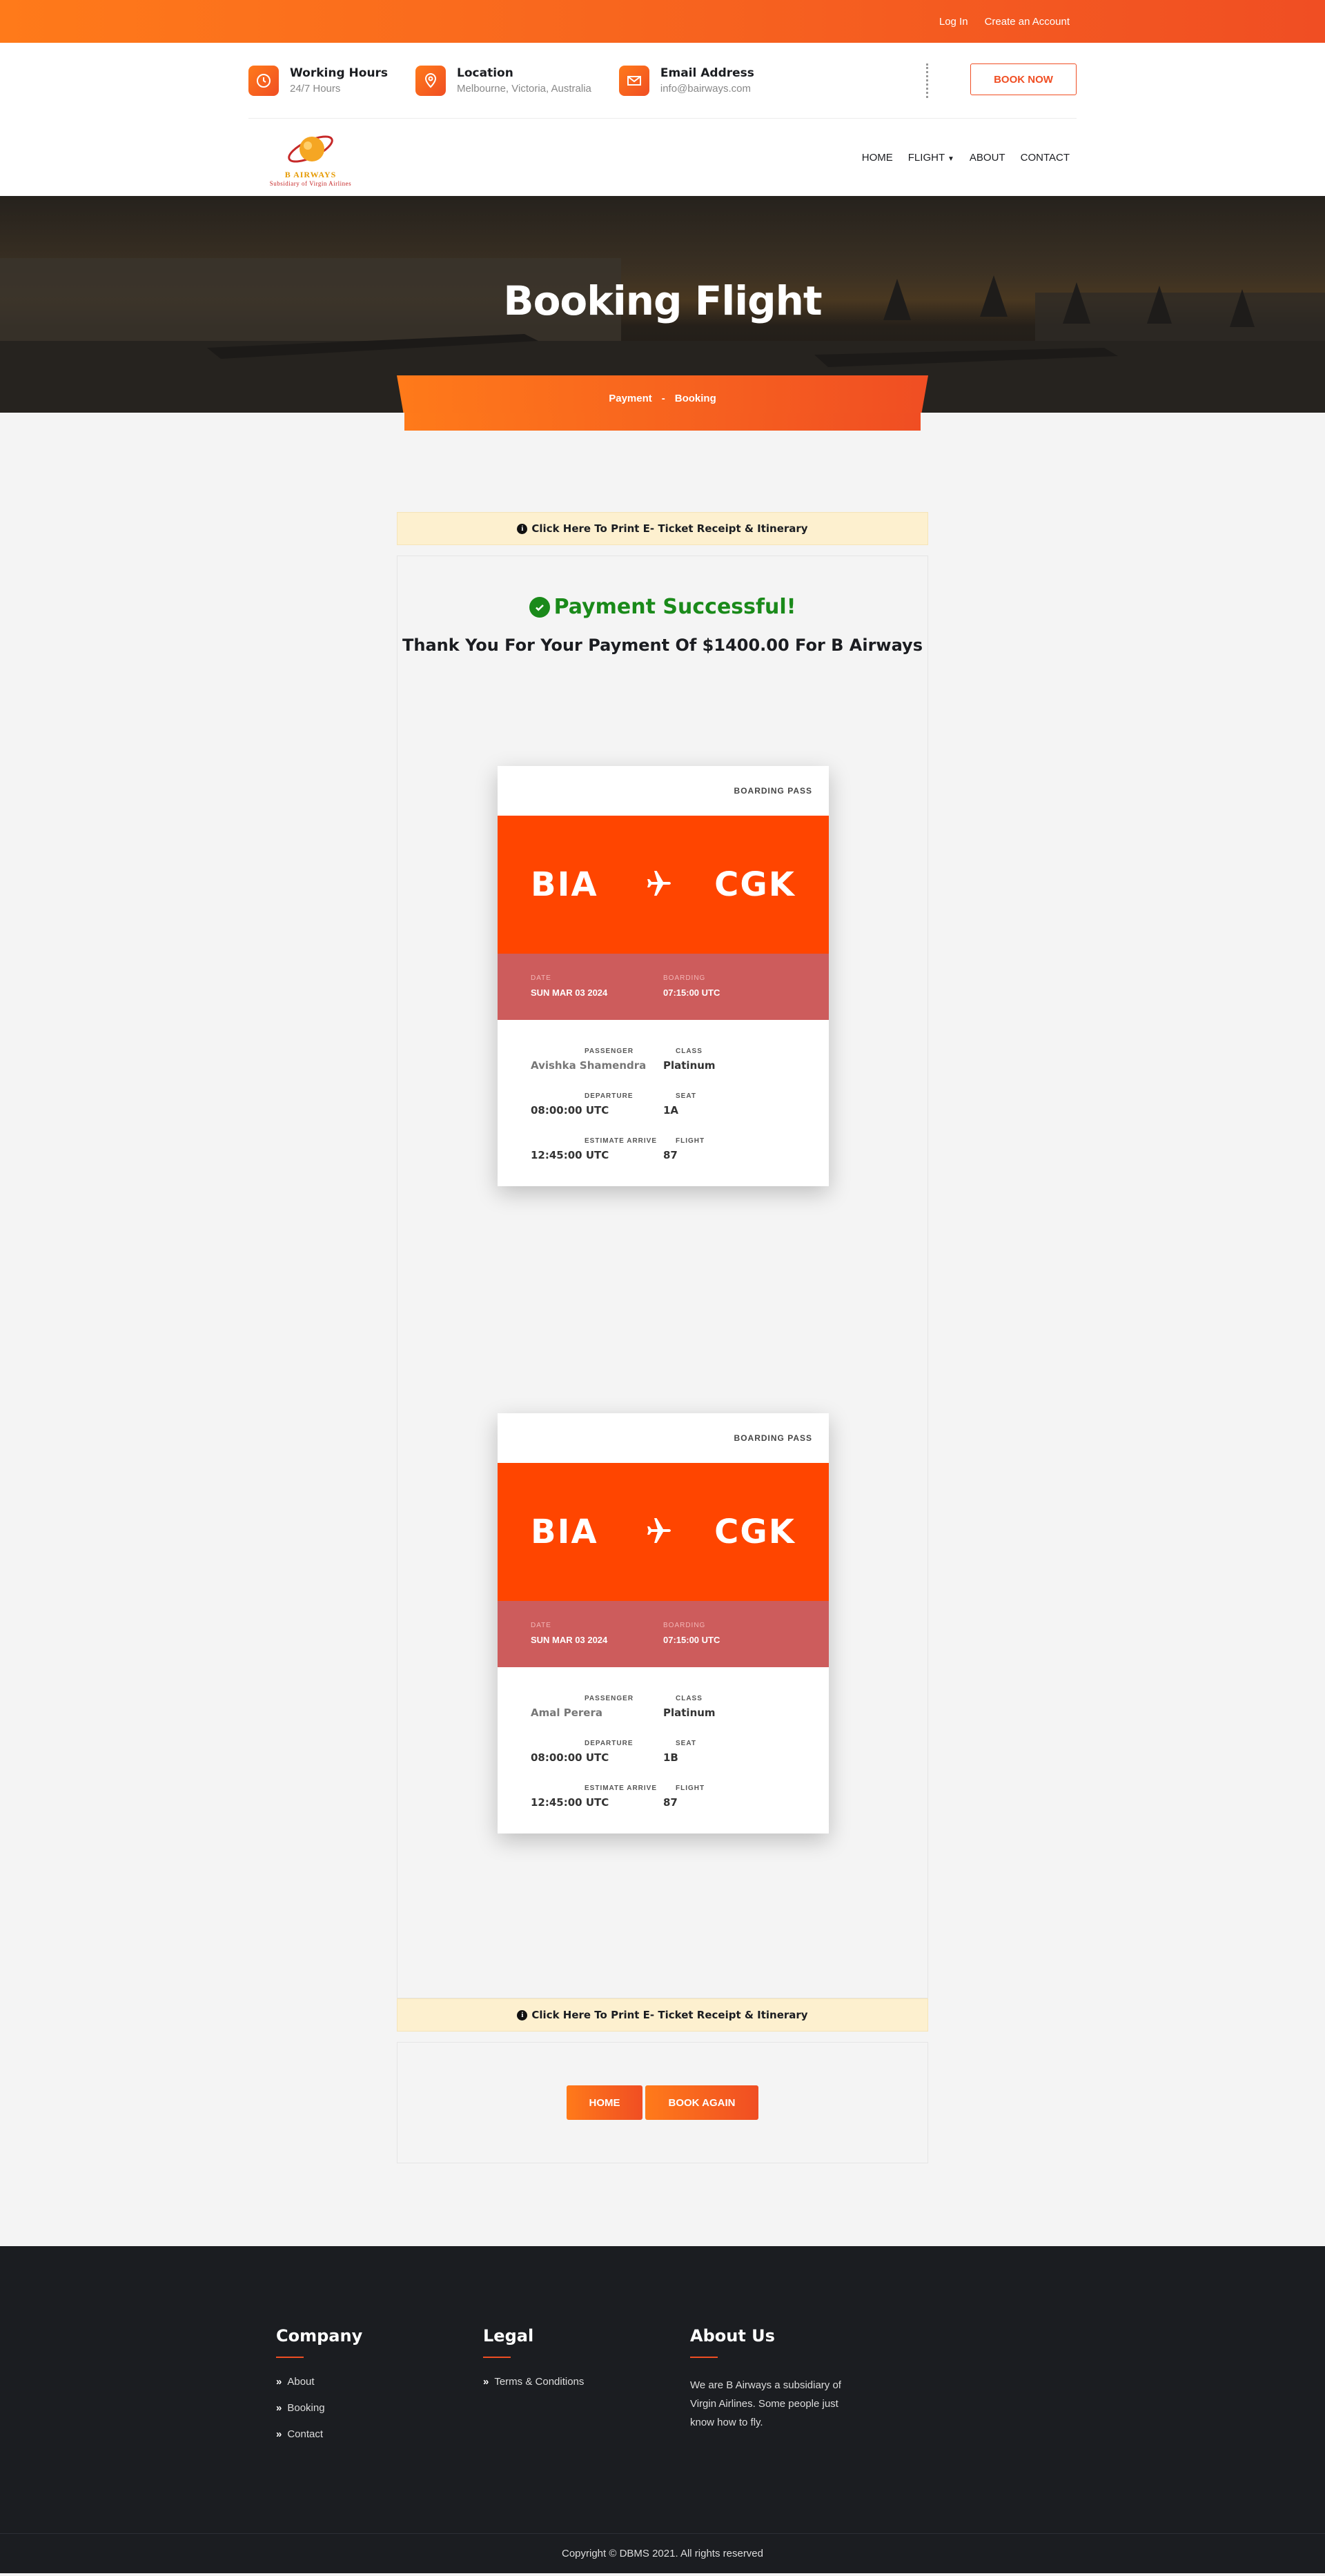 The height and width of the screenshot is (2576, 1325). What do you see at coordinates (503, 80) in the screenshot?
I see `location-info: Location Melbourne, Victoria, Australia` at bounding box center [503, 80].